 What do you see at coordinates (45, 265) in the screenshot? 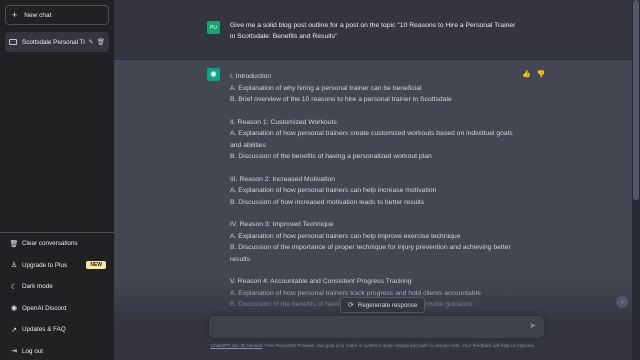
I see `upgrade-label: Upgrade to Plus` at bounding box center [45, 265].